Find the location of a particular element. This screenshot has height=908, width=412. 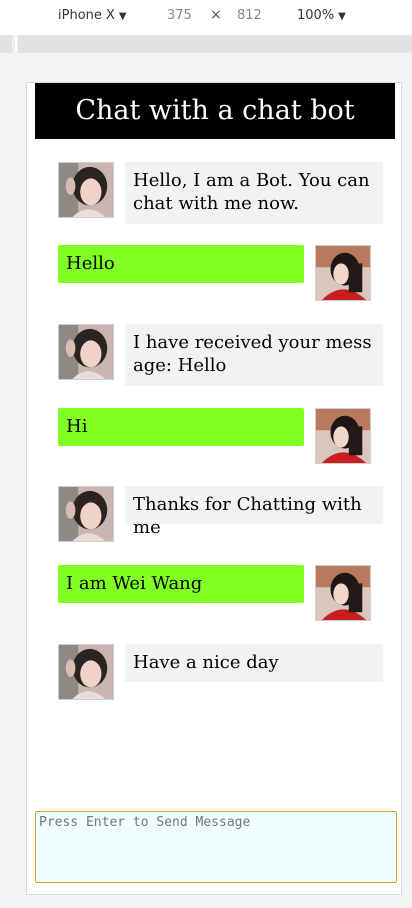

zoom-selector: 100% ▼ is located at coordinates (321, 15).